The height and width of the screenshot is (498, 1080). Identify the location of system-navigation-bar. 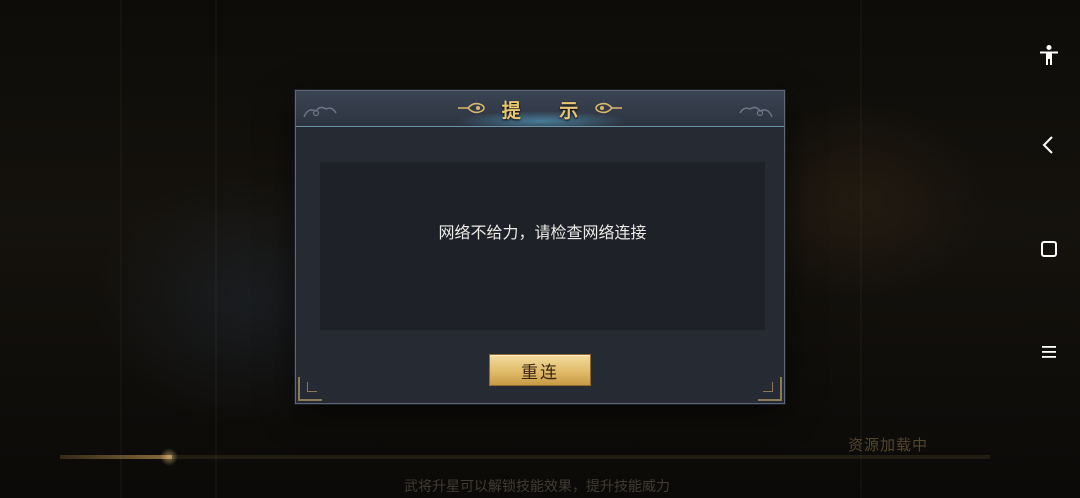
(1049, 249).